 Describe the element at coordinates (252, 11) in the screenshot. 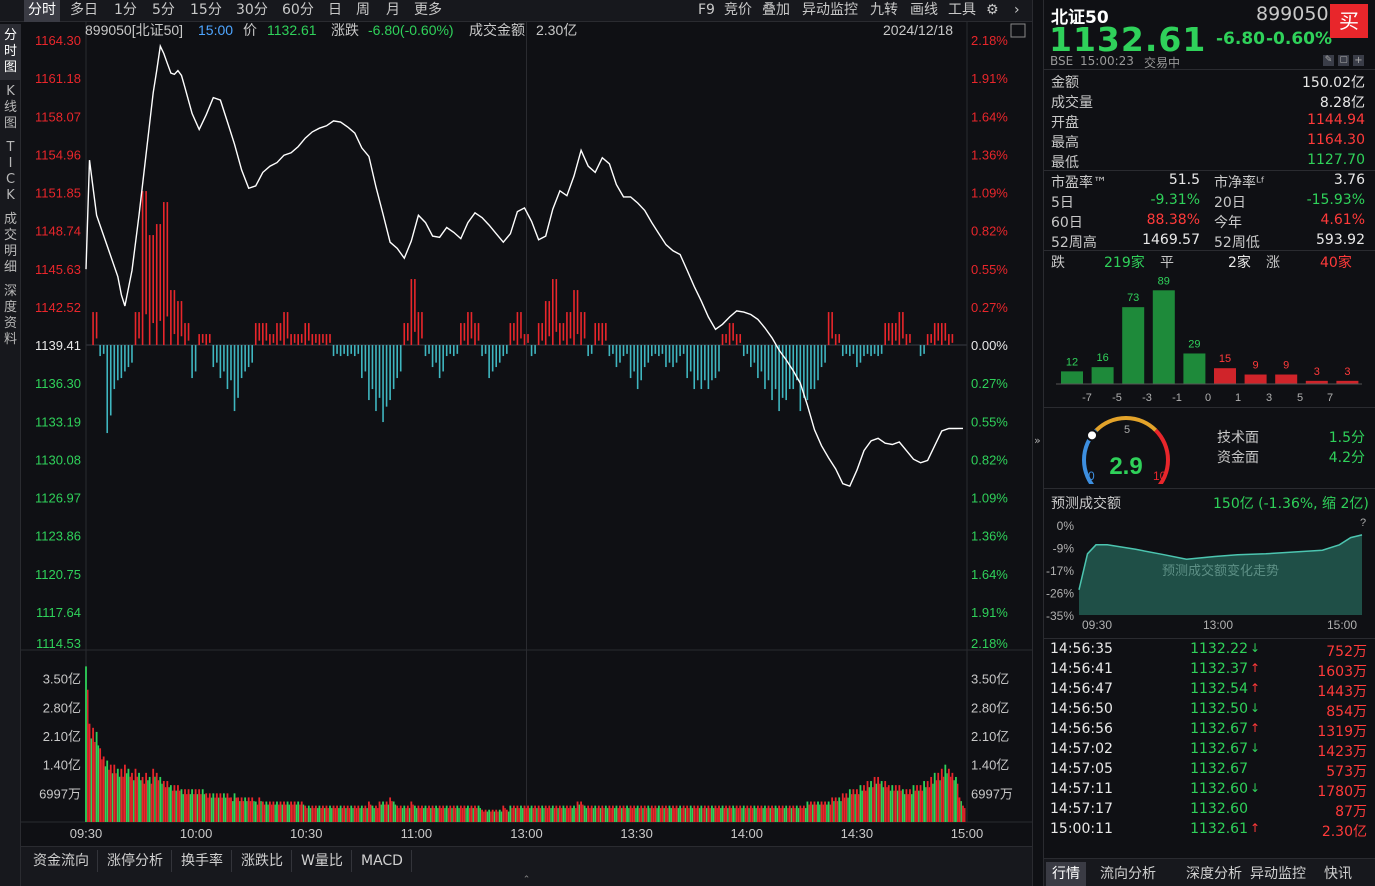

I see `period-tab-5: 30分` at that location.